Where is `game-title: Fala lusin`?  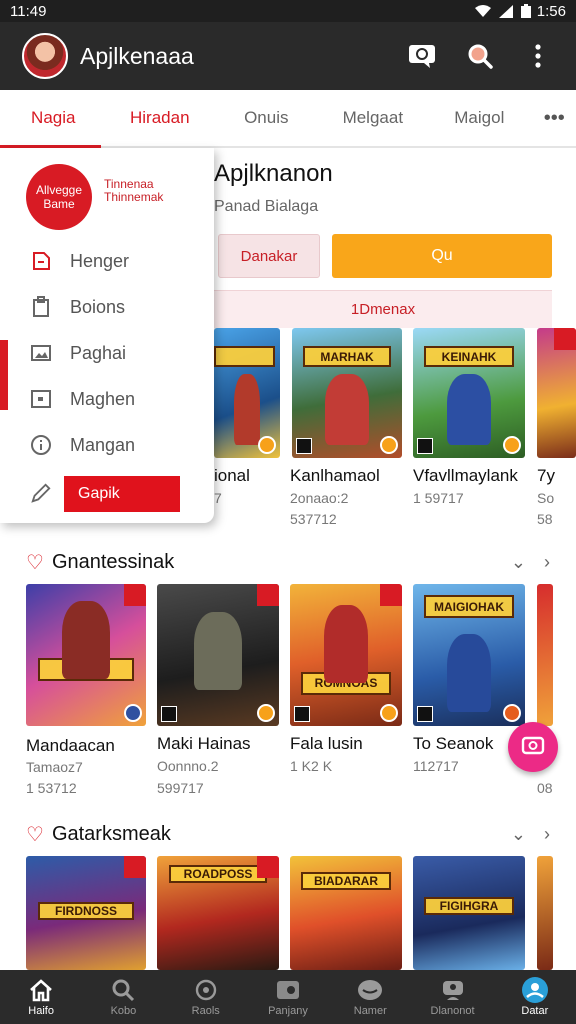 game-title: Fala lusin is located at coordinates (326, 743).